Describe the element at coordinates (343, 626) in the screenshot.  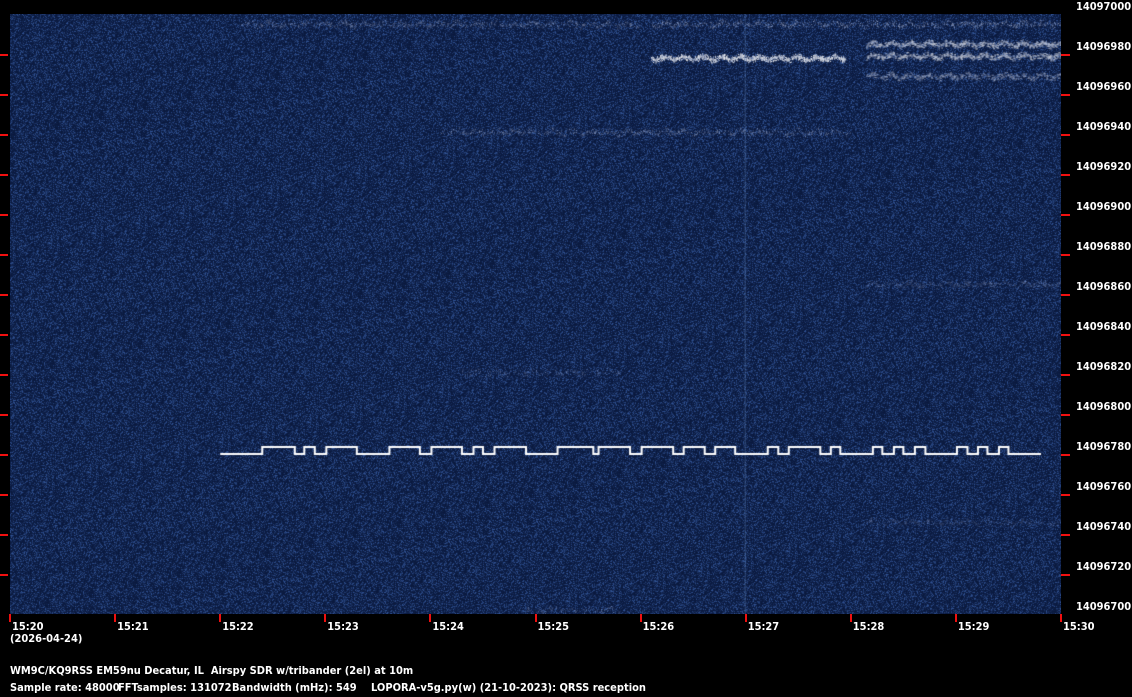
I see `x-tick-label: 15:23` at that location.